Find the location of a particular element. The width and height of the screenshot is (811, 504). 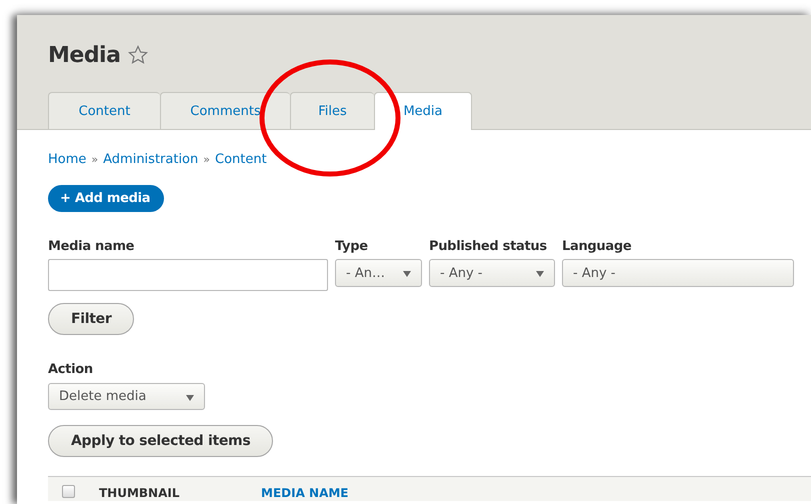

media-name-field is located at coordinates (188, 275).